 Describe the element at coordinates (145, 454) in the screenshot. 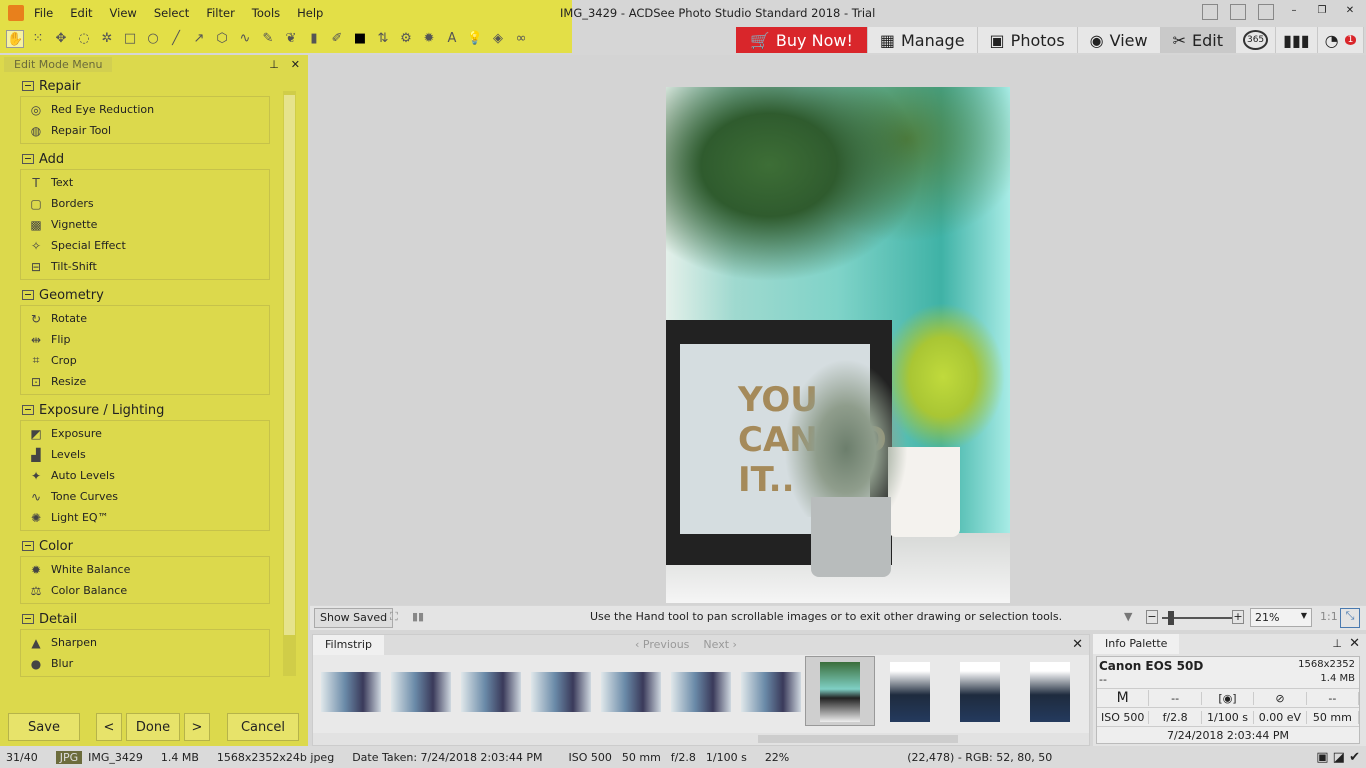

I see `menu-item-levels: ▟ Levels` at that location.